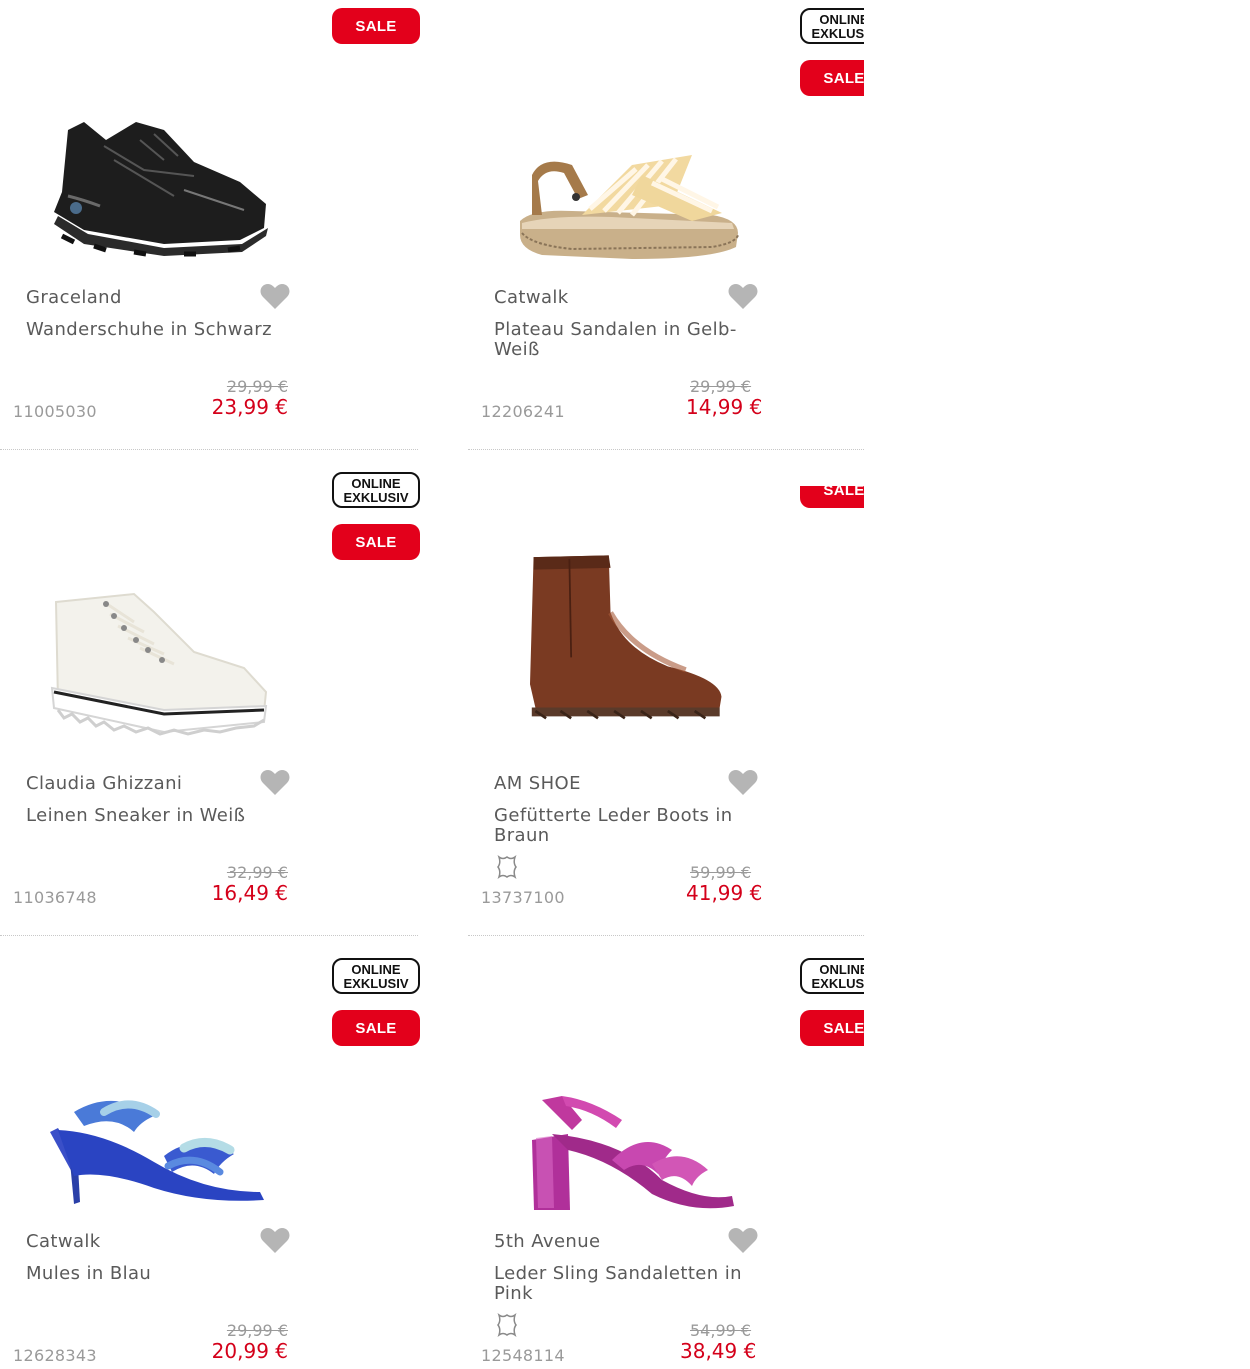 The image size is (1250, 1369). Describe the element at coordinates (74, 297) in the screenshot. I see `product-brand: Graceland` at that location.